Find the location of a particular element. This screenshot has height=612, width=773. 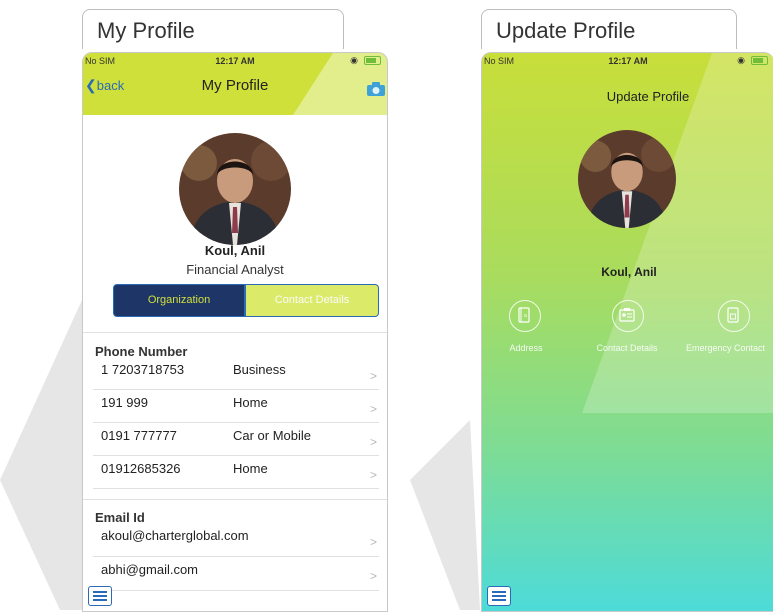

phone-number: 1 7203718753 is located at coordinates (143, 369).